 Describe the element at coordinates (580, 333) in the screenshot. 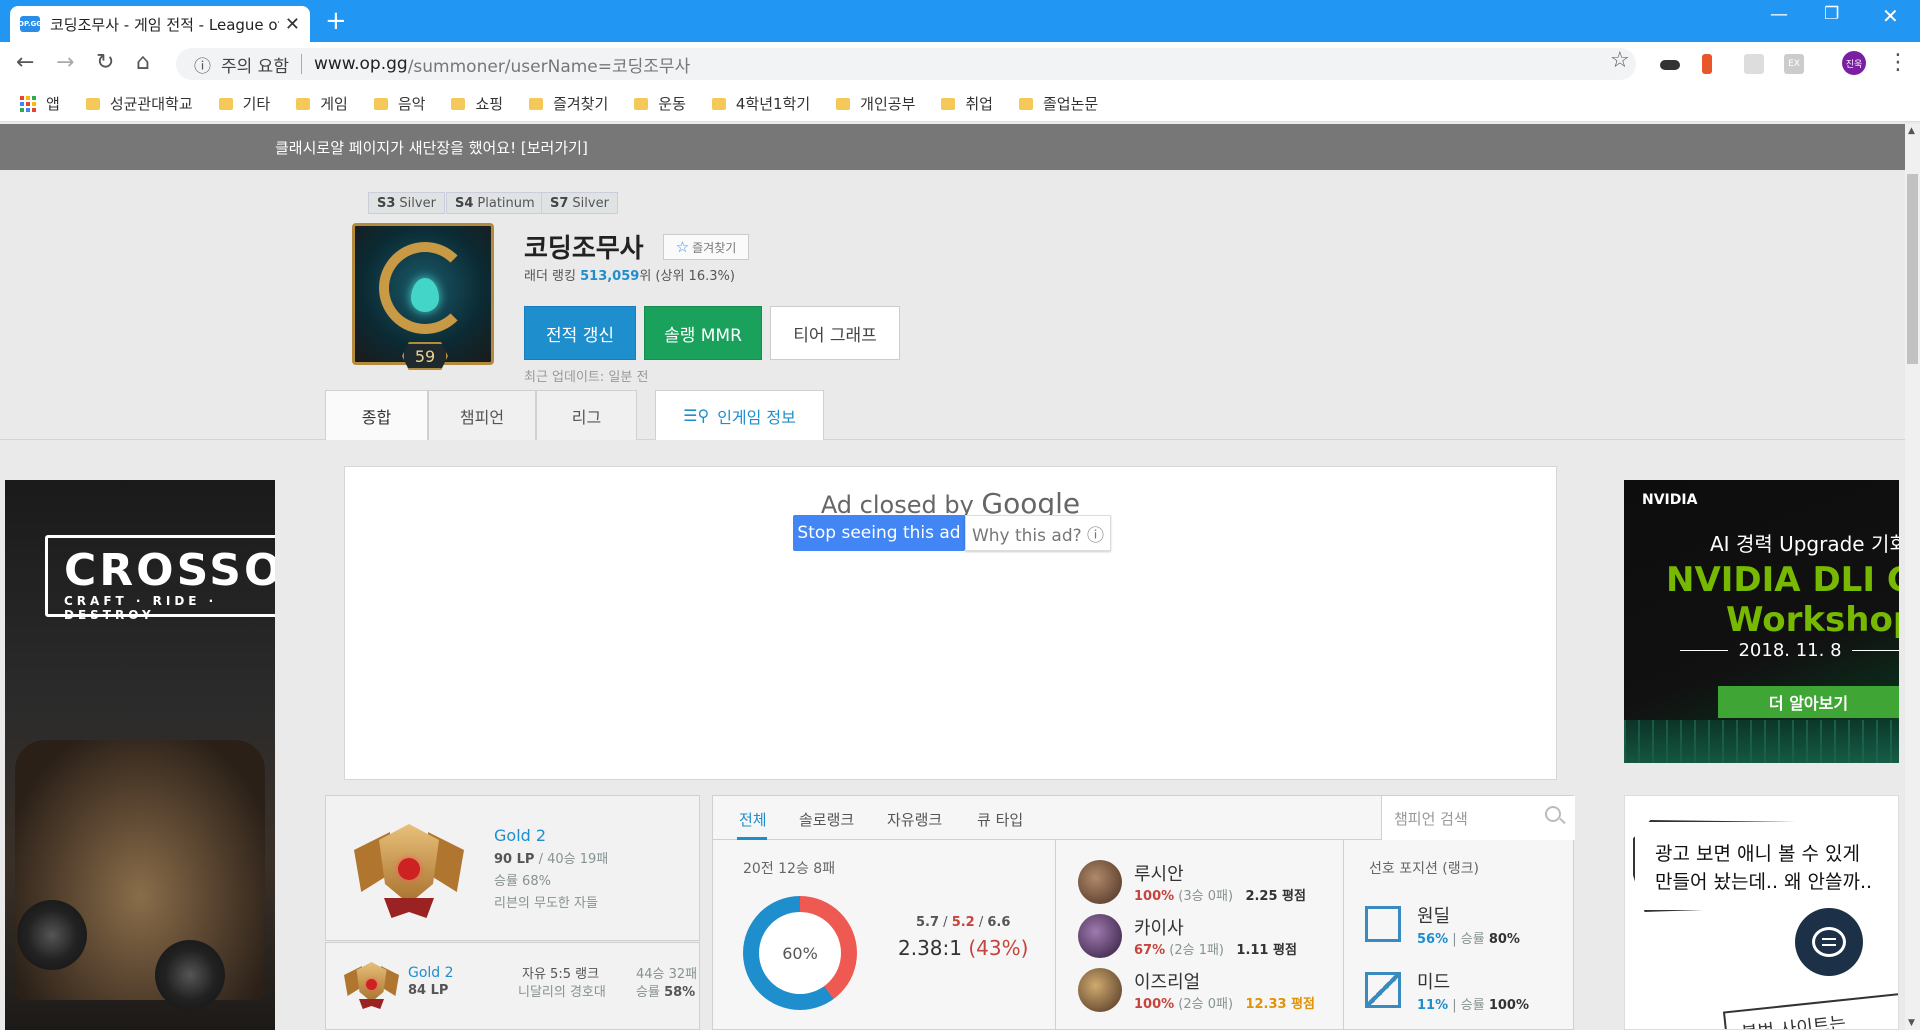

I see `renew-button: 전적 갱신` at that location.